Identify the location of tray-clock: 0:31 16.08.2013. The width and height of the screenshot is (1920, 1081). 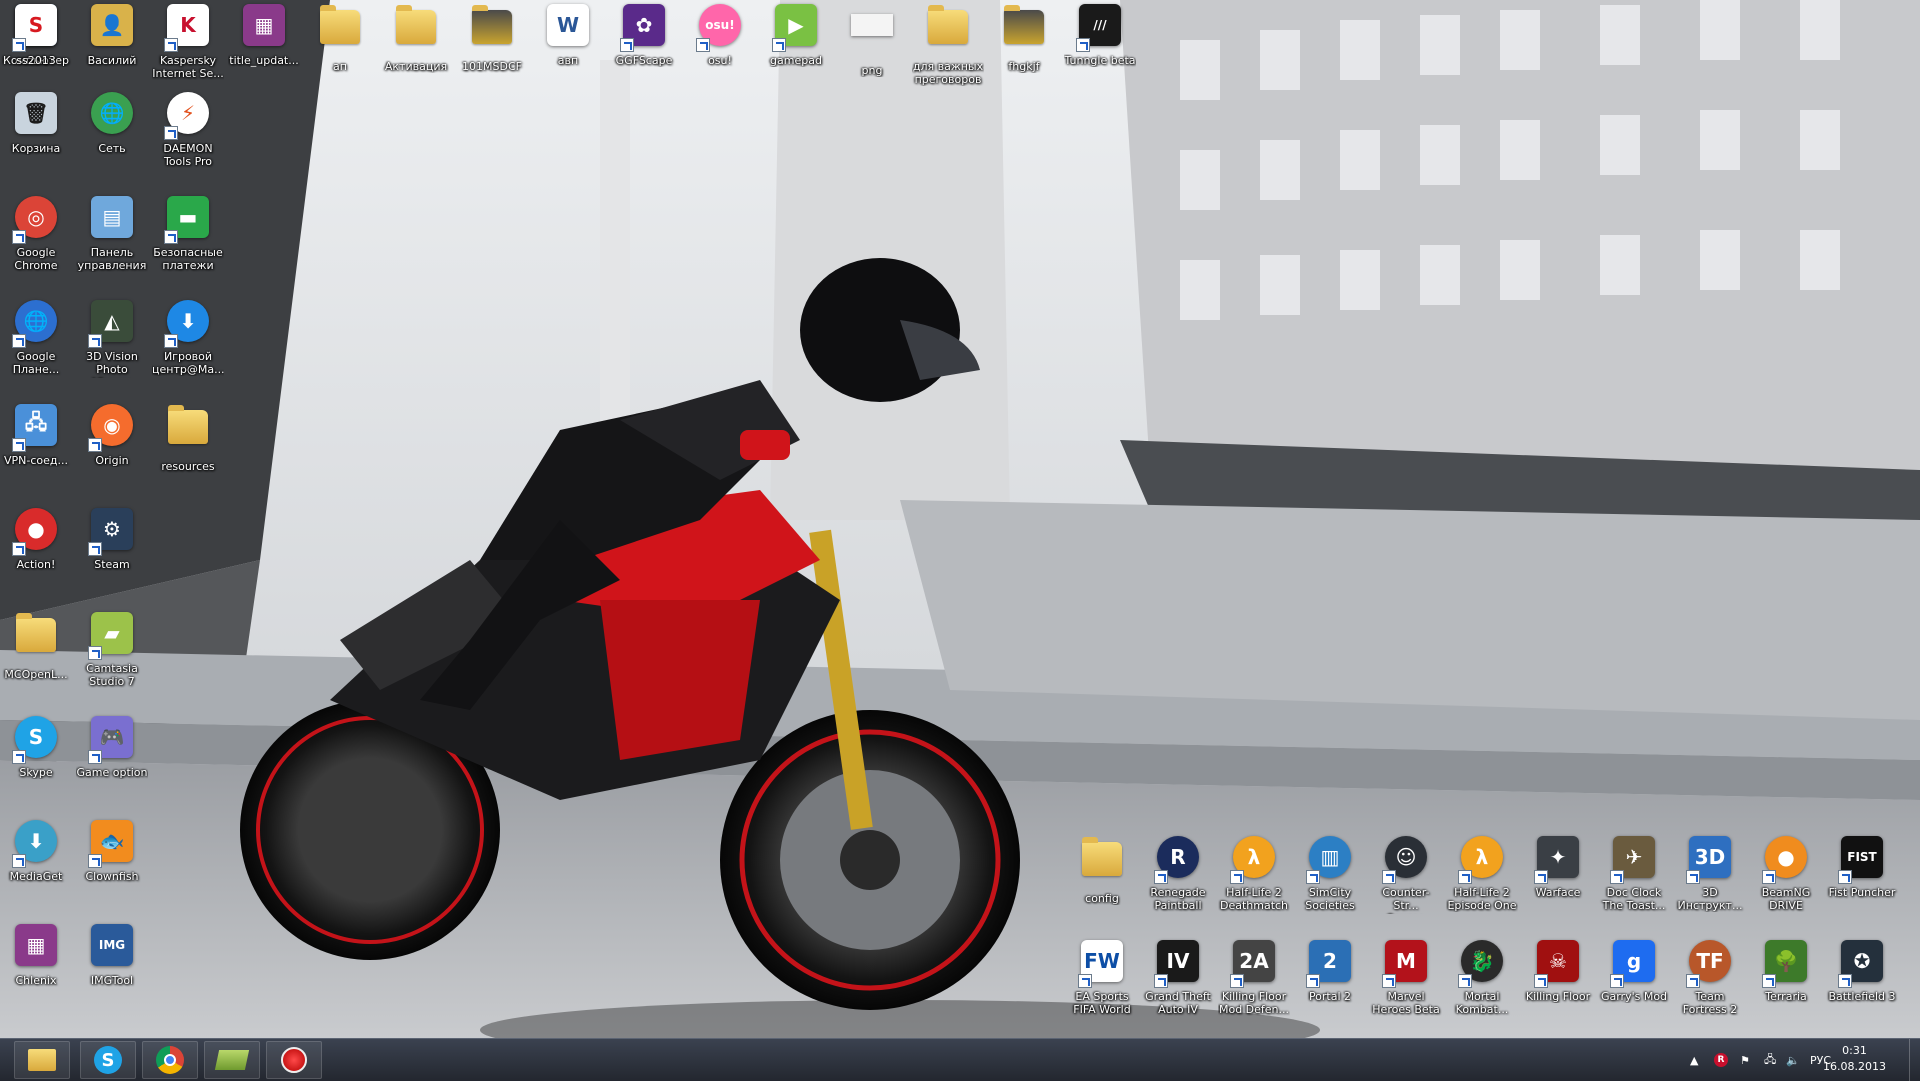
(1854, 1059).